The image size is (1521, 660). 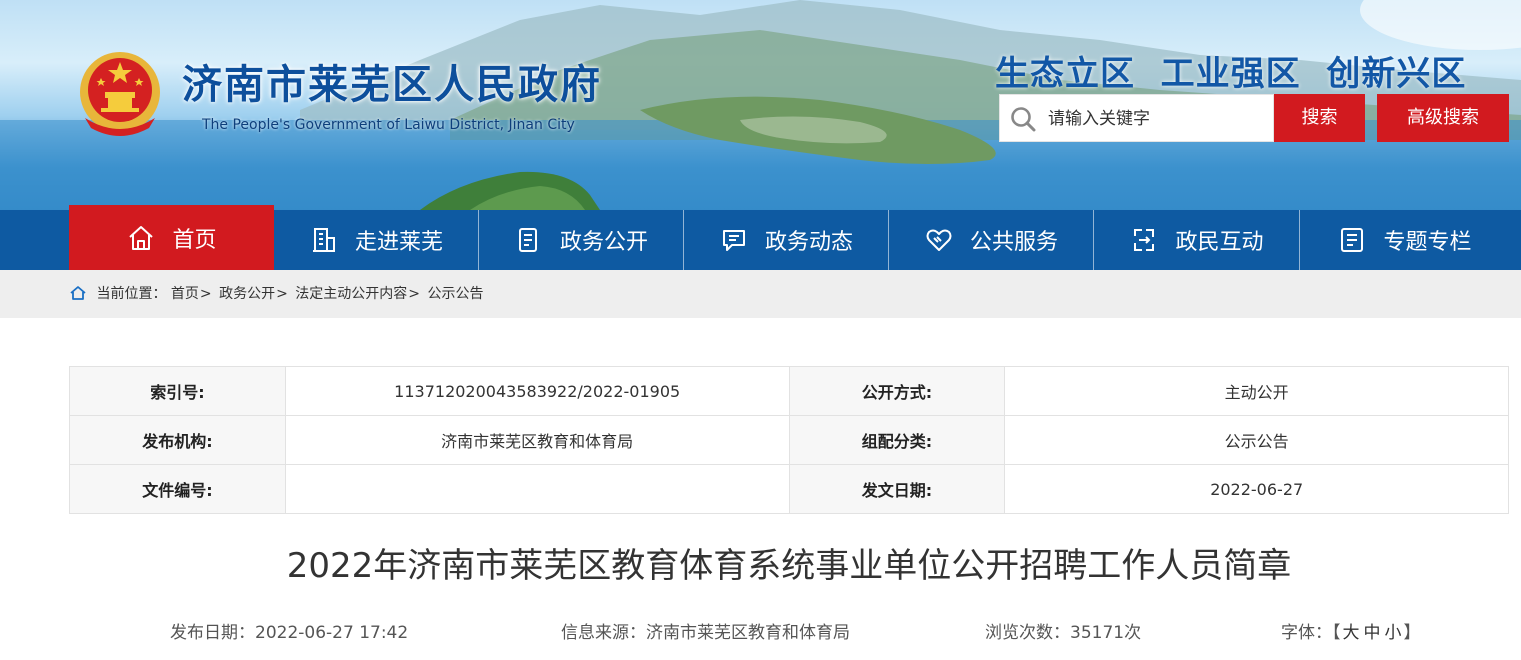 What do you see at coordinates (1351, 633) in the screenshot?
I see `font-large-button: 大` at bounding box center [1351, 633].